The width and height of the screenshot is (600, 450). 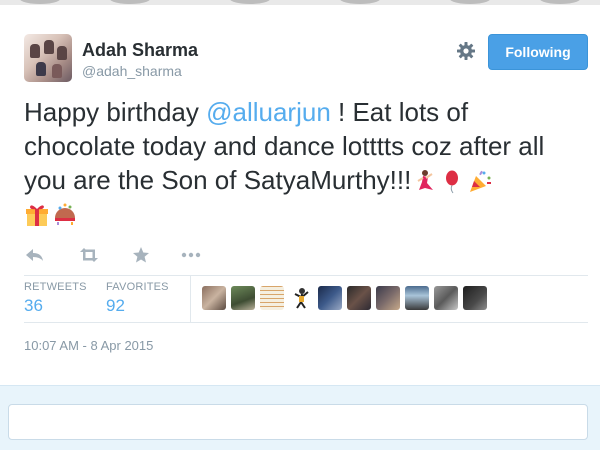 What do you see at coordinates (33, 306) in the screenshot?
I see `retweets-count: 36` at bounding box center [33, 306].